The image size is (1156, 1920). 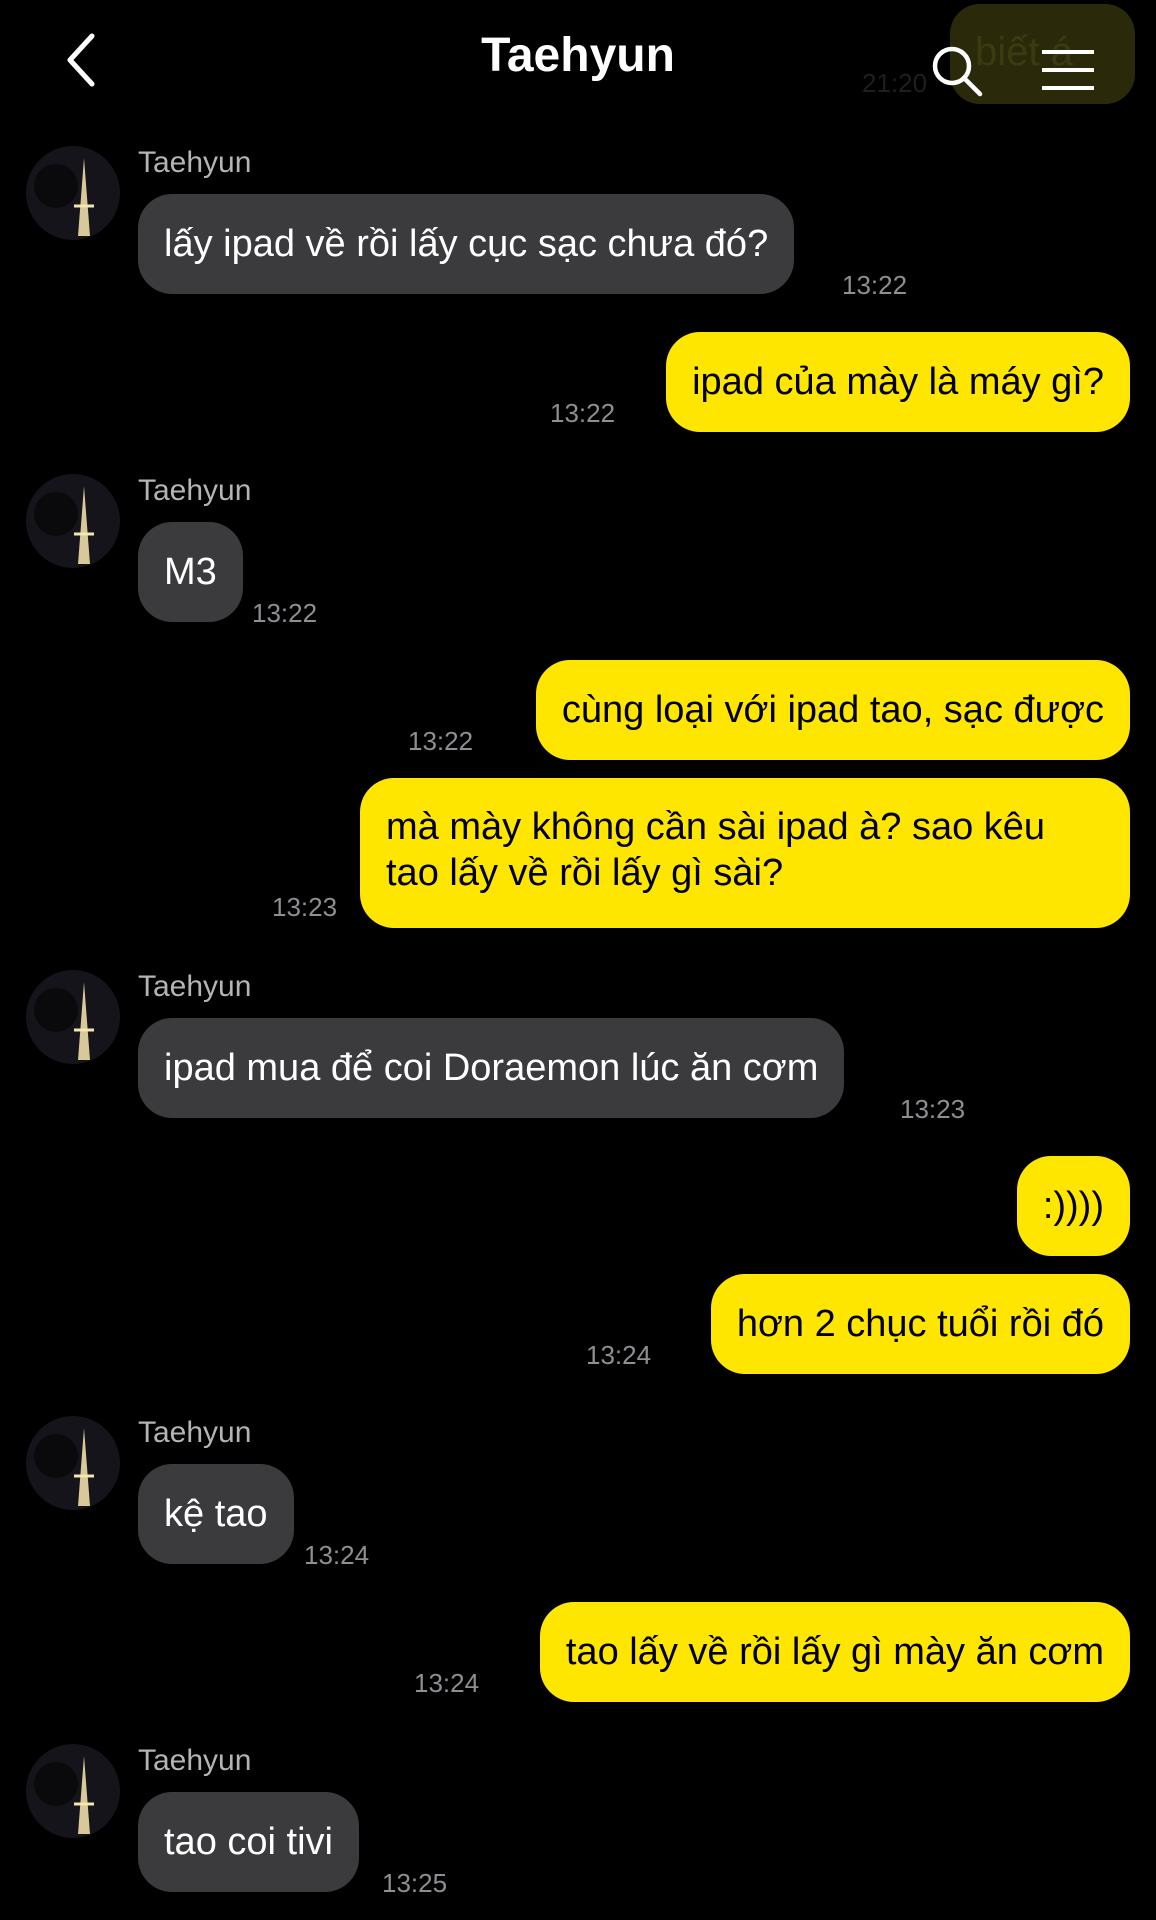 What do you see at coordinates (958, 72) in the screenshot?
I see `search-icon` at bounding box center [958, 72].